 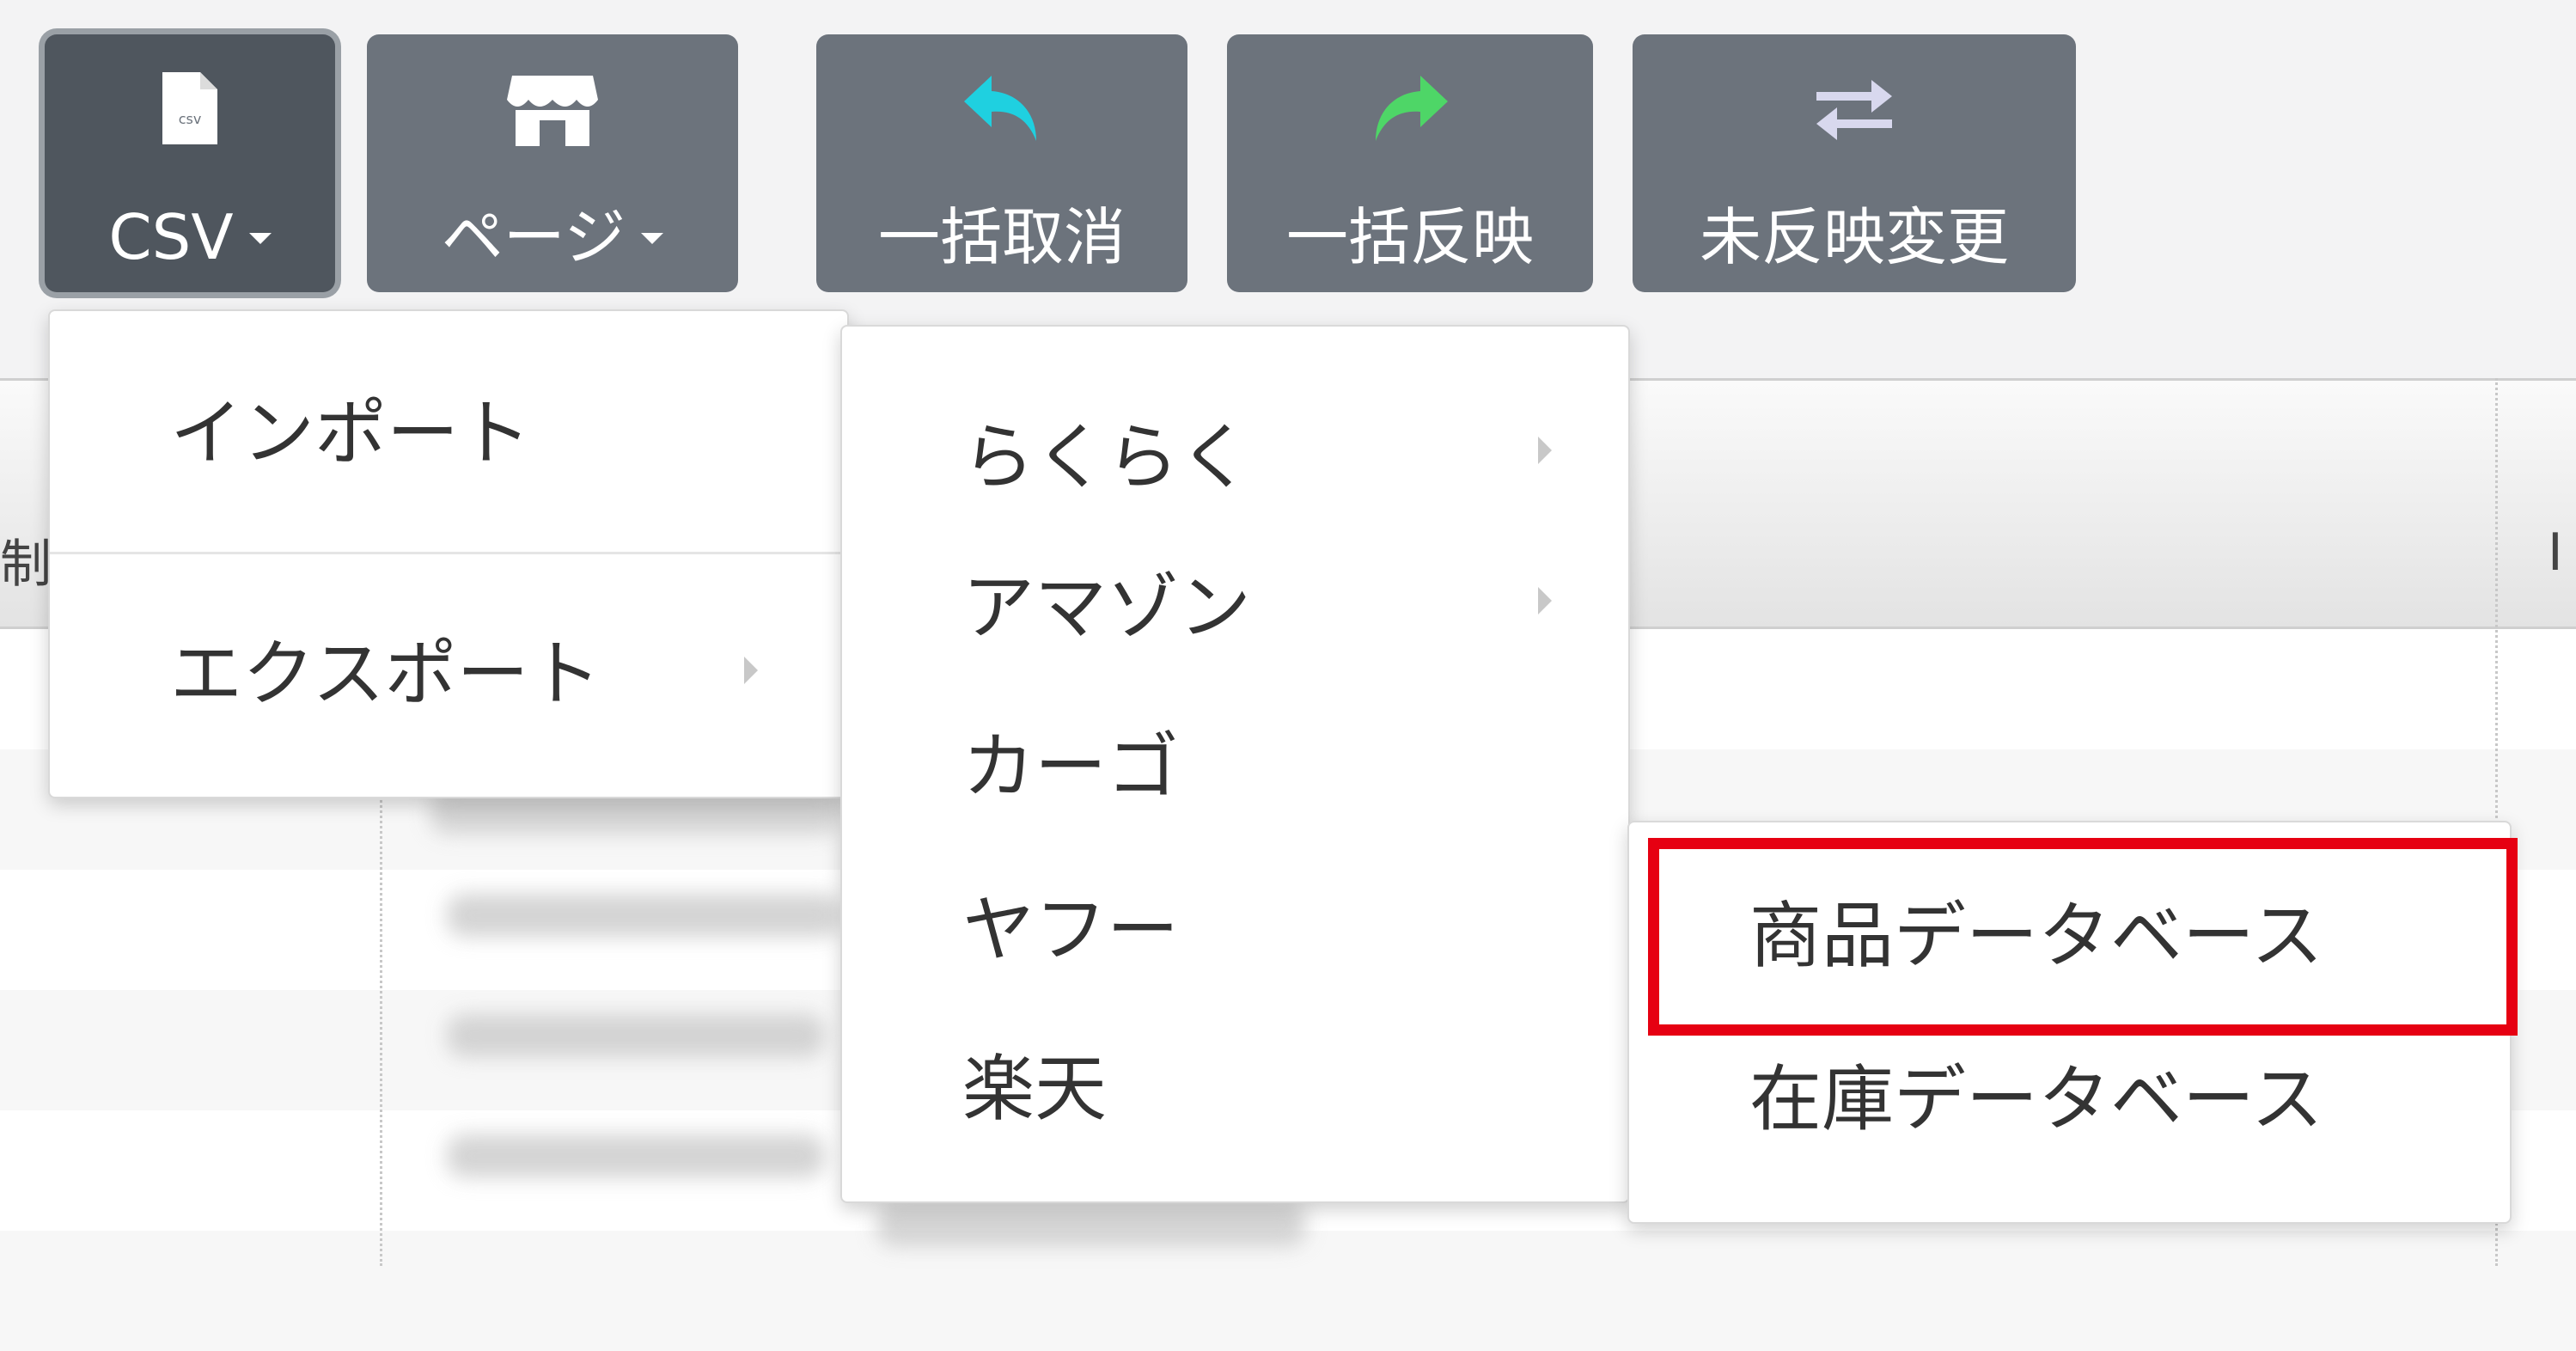 What do you see at coordinates (190, 119) in the screenshot?
I see `svg-text: csv` at bounding box center [190, 119].